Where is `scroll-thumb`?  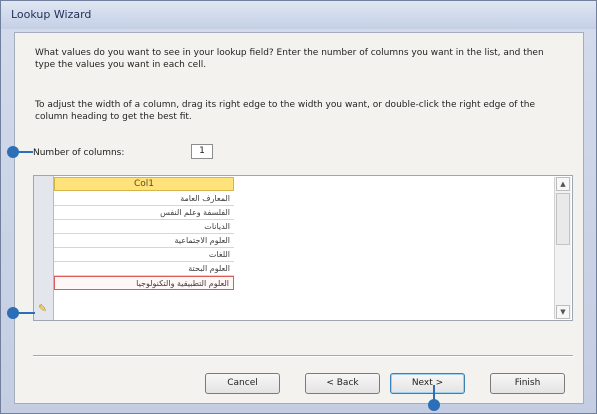
scroll-thumb is located at coordinates (563, 219).